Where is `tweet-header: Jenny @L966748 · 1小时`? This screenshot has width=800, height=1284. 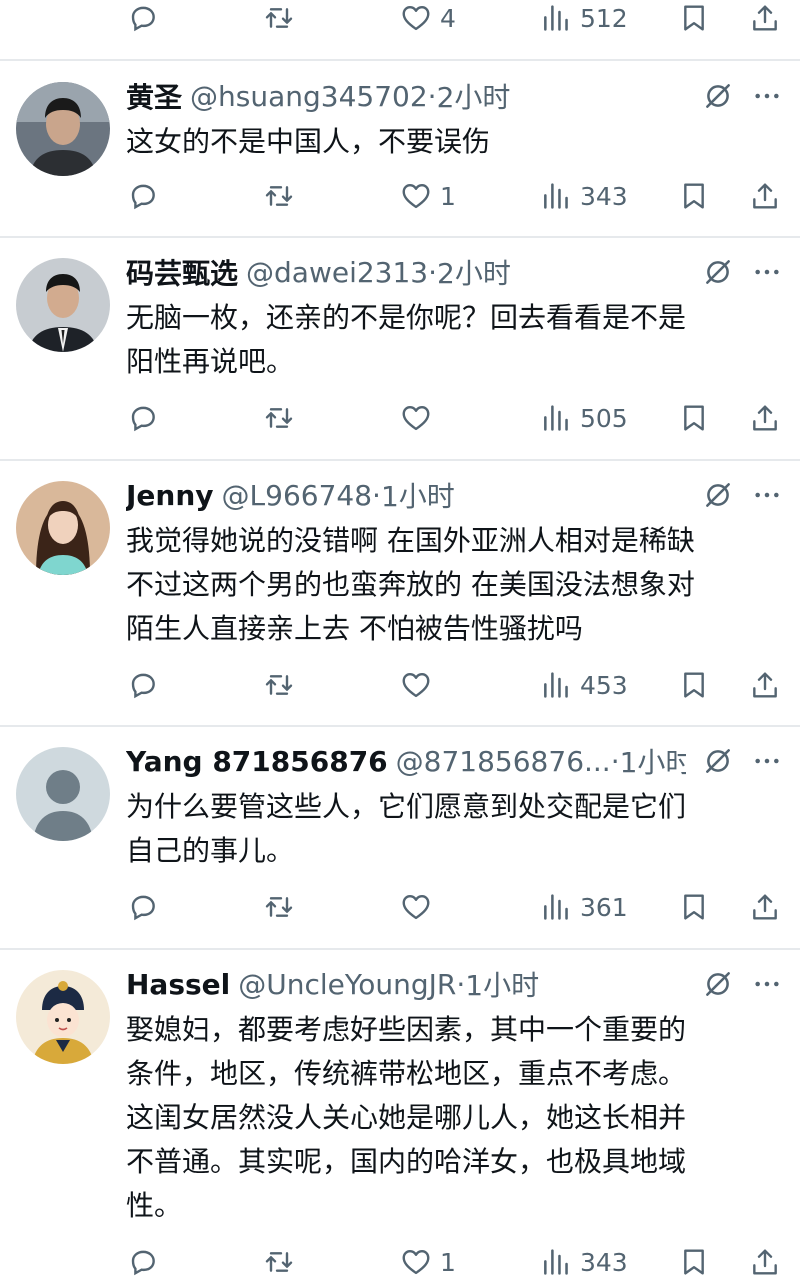
tweet-header: Jenny @L966748 · 1小时 is located at coordinates (406, 495).